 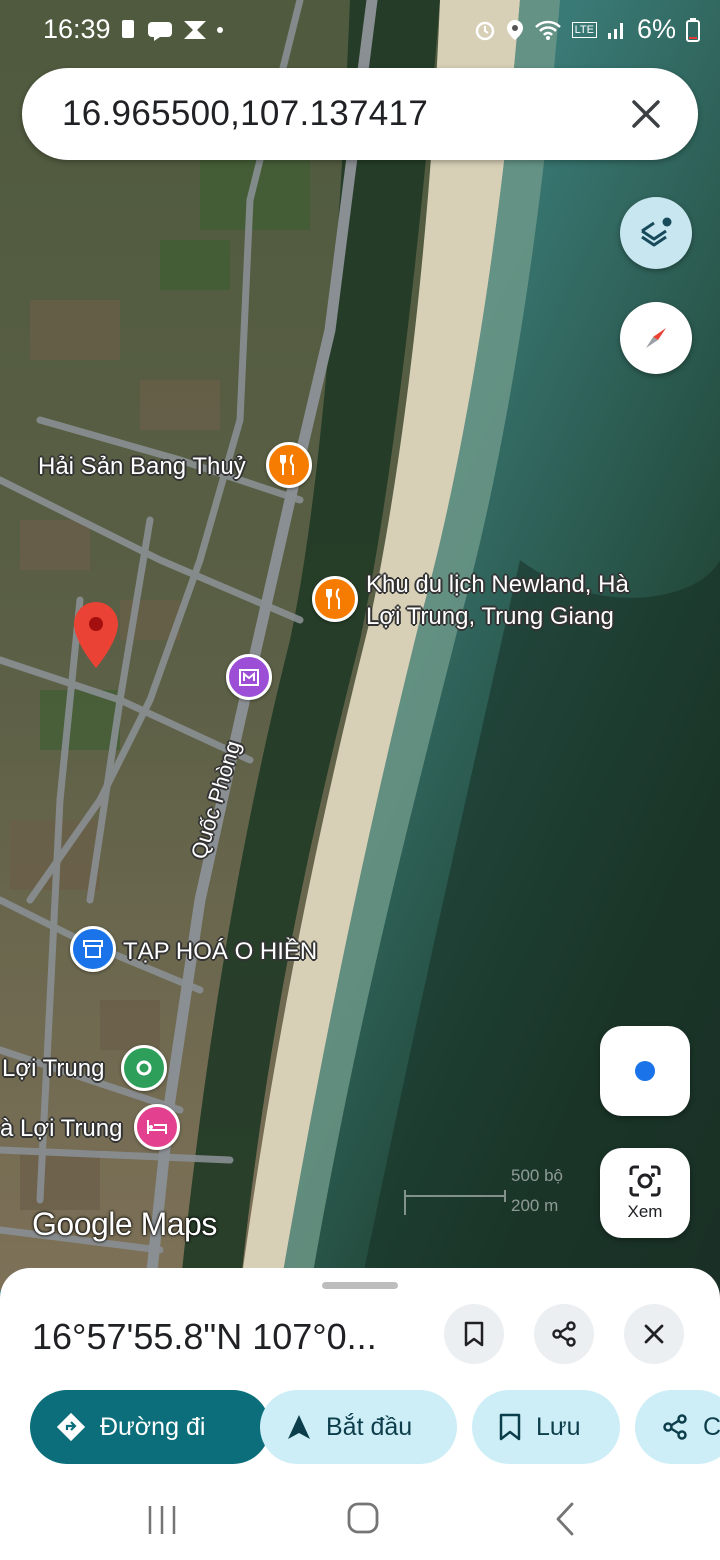 I want to click on back-icon, so click(x=565, y=1519).